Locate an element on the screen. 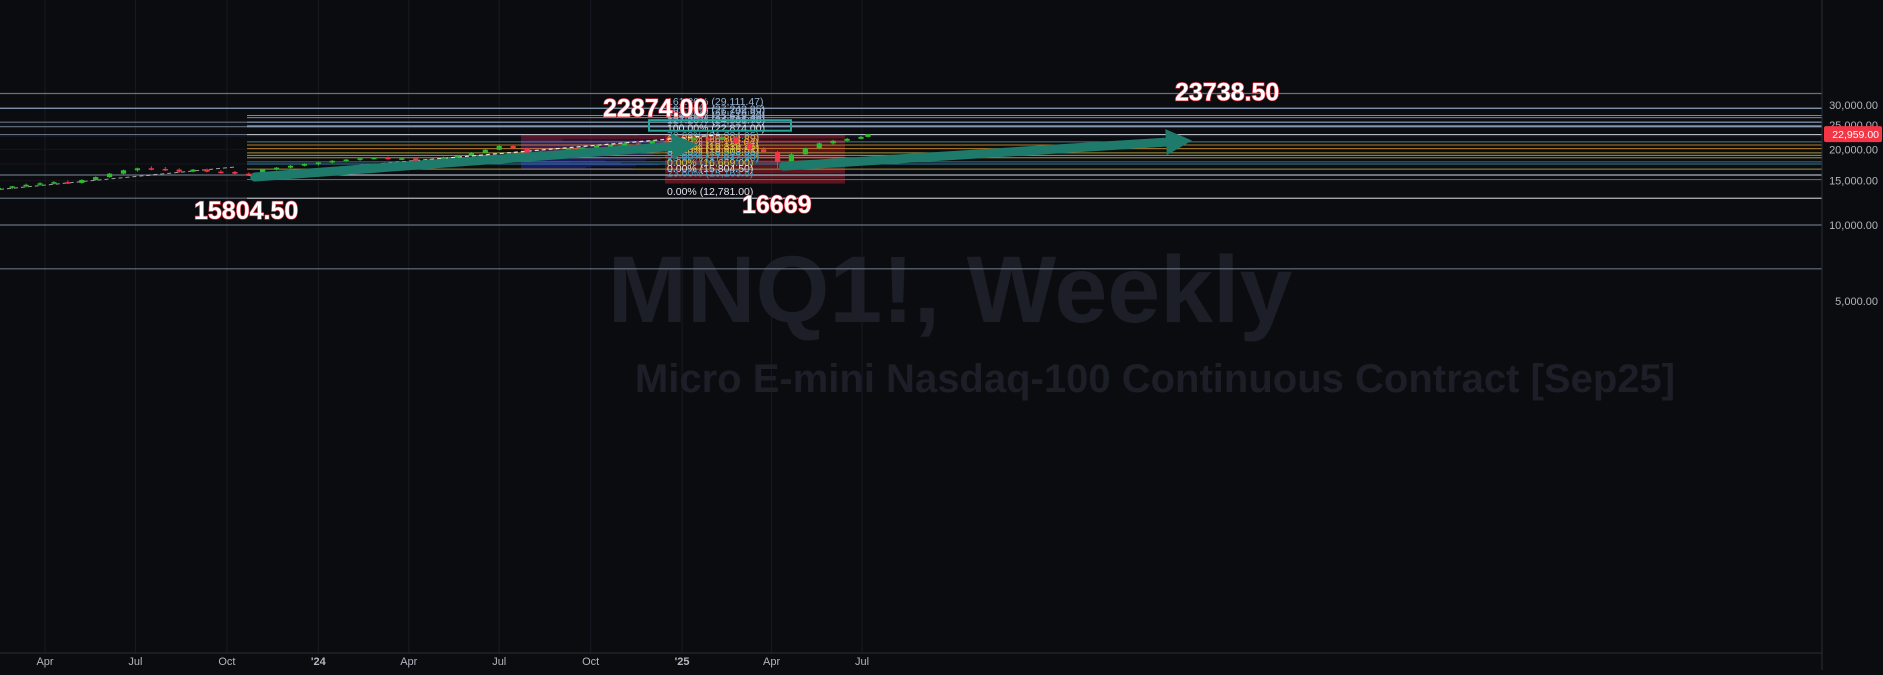  price-callout: 22874.00 is located at coordinates (655, 109).